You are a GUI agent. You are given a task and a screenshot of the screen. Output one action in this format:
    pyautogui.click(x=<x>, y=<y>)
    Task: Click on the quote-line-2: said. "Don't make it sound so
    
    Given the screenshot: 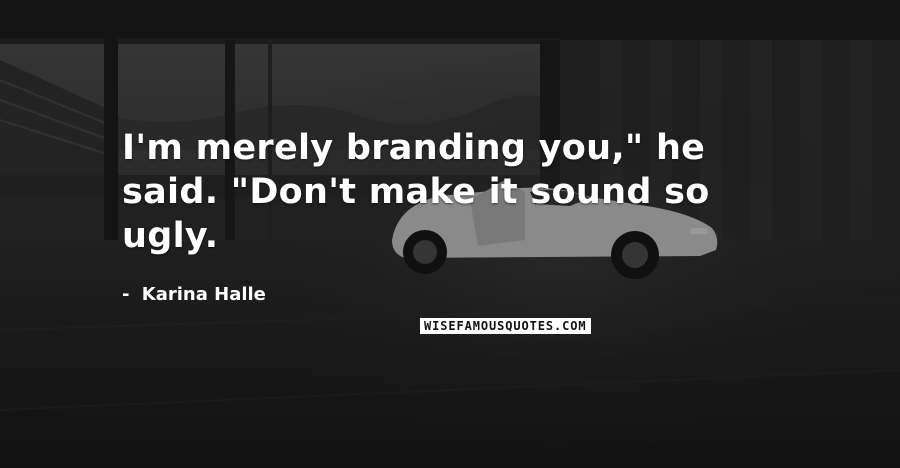 What is the action you would take?
    pyautogui.click(x=416, y=192)
    